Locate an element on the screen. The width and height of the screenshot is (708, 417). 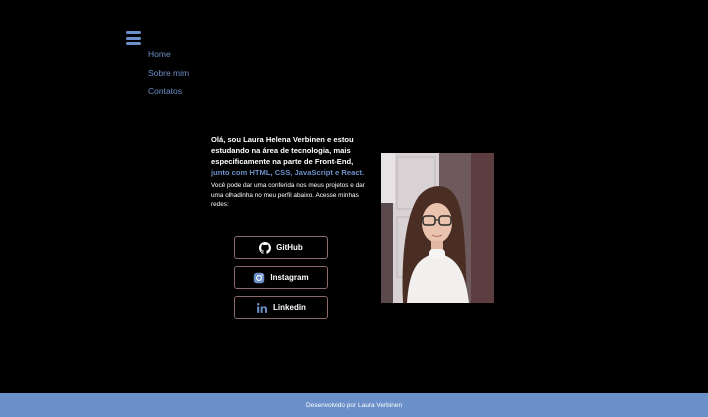
linkedin-button: Linkedin is located at coordinates (281, 307).